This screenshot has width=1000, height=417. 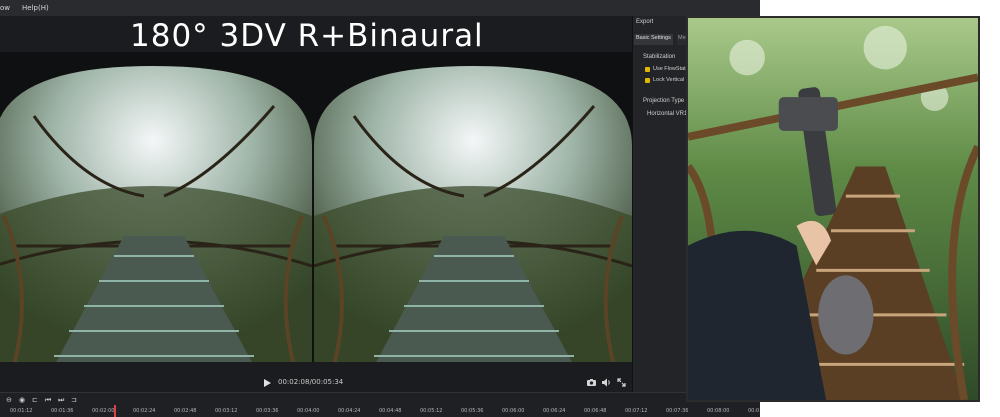 What do you see at coordinates (664, 101) in the screenshot?
I see `projection-heading: Projection Type` at bounding box center [664, 101].